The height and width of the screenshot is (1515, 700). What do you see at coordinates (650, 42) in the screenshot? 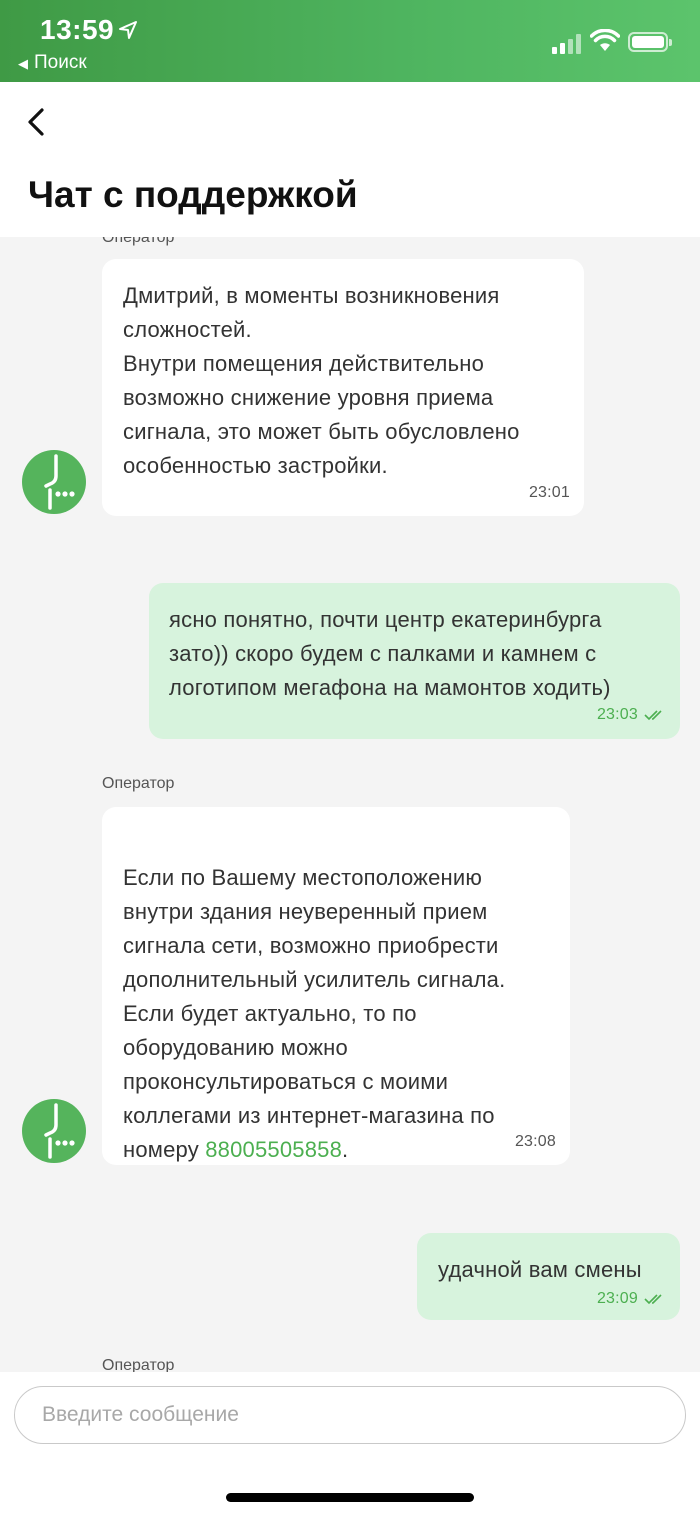
I see `battery-icon` at bounding box center [650, 42].